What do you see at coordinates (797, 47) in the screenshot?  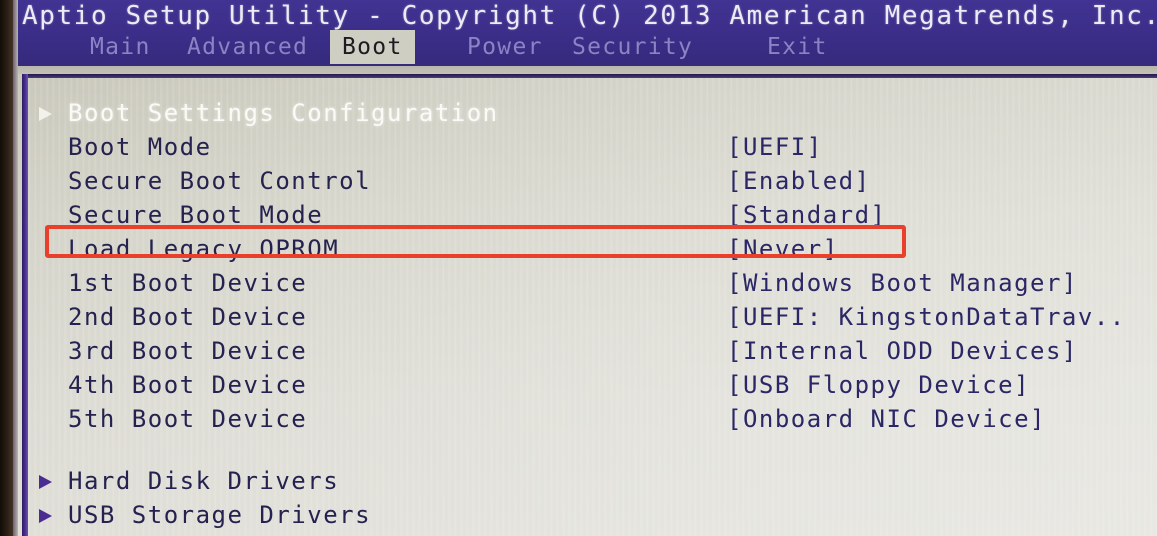 I see `menu-tab-exit: Exit` at bounding box center [797, 47].